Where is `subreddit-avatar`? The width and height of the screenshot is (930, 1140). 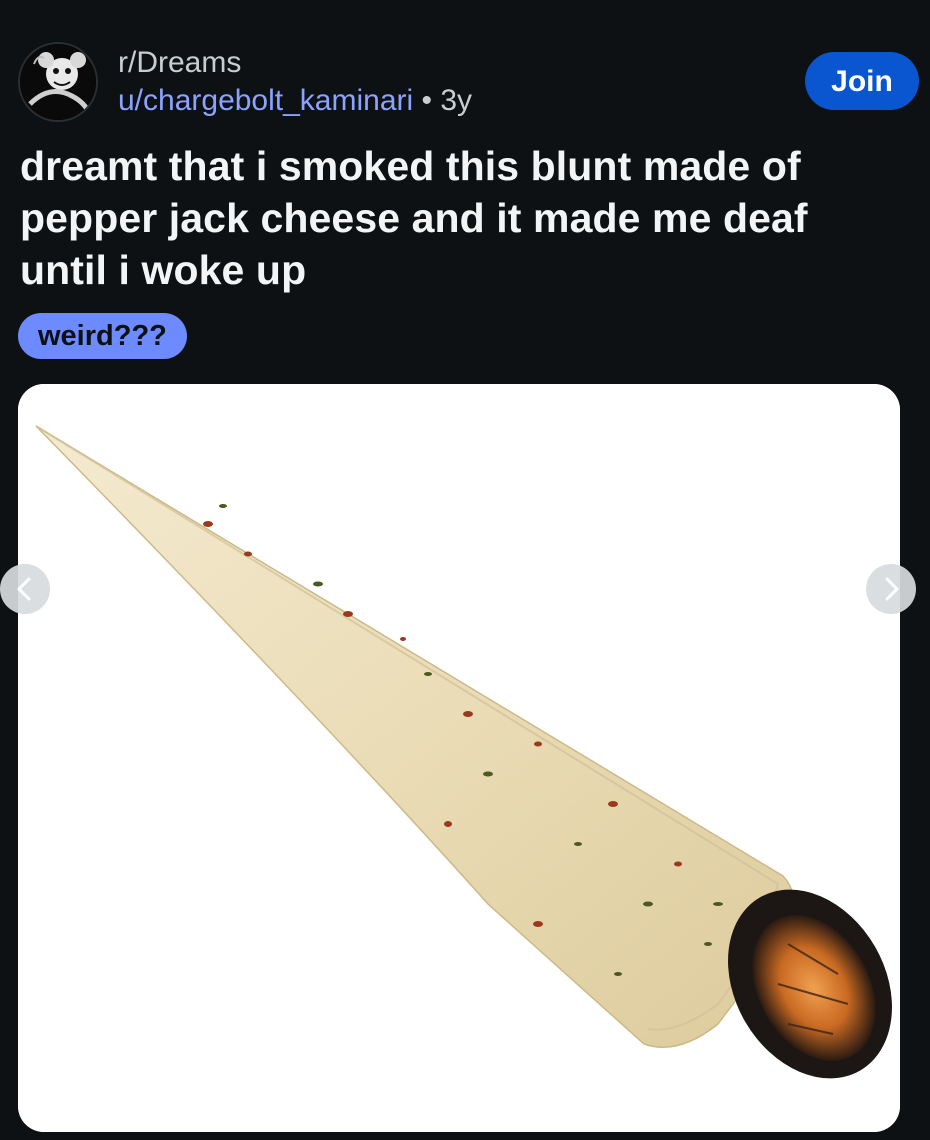
subreddit-avatar is located at coordinates (58, 82).